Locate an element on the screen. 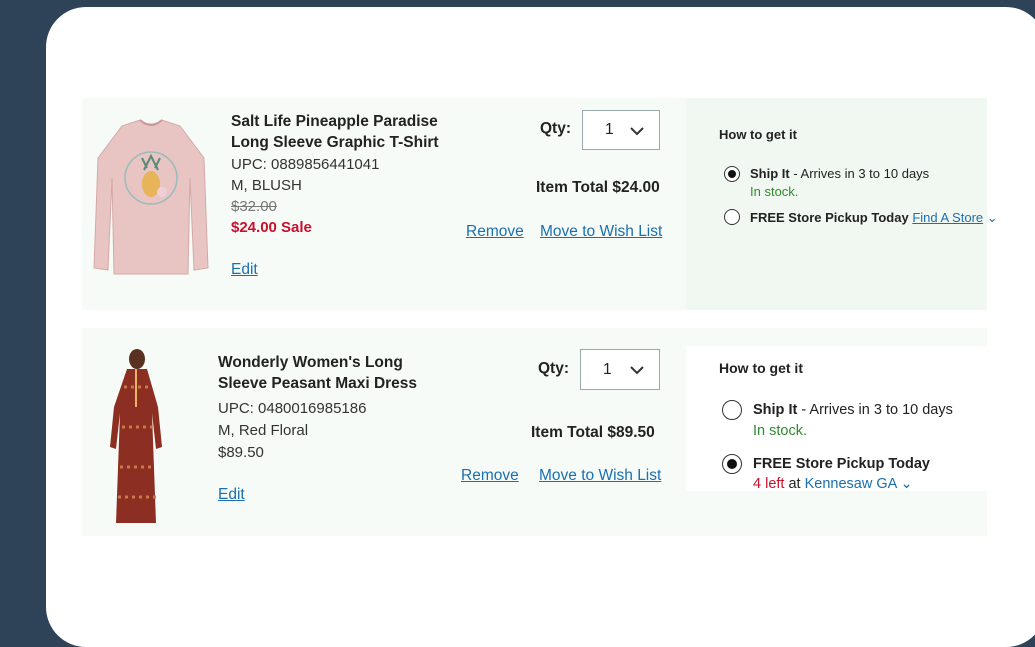  store-pickup-option: FREE Store Pickup Today Find A Store ⌄ is located at coordinates (874, 218).